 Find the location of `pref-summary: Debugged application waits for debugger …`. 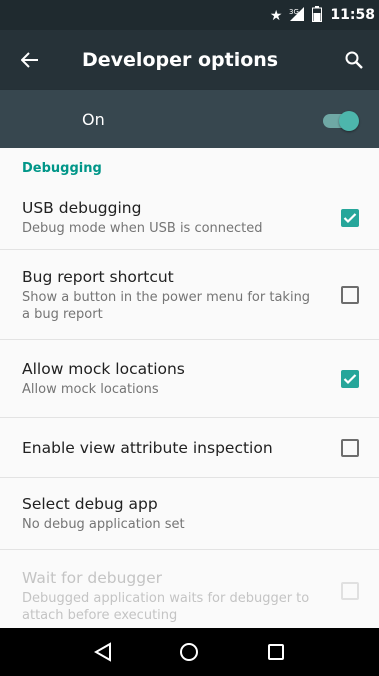

pref-summary: Debugged application waits for debugger … is located at coordinates (166, 607).